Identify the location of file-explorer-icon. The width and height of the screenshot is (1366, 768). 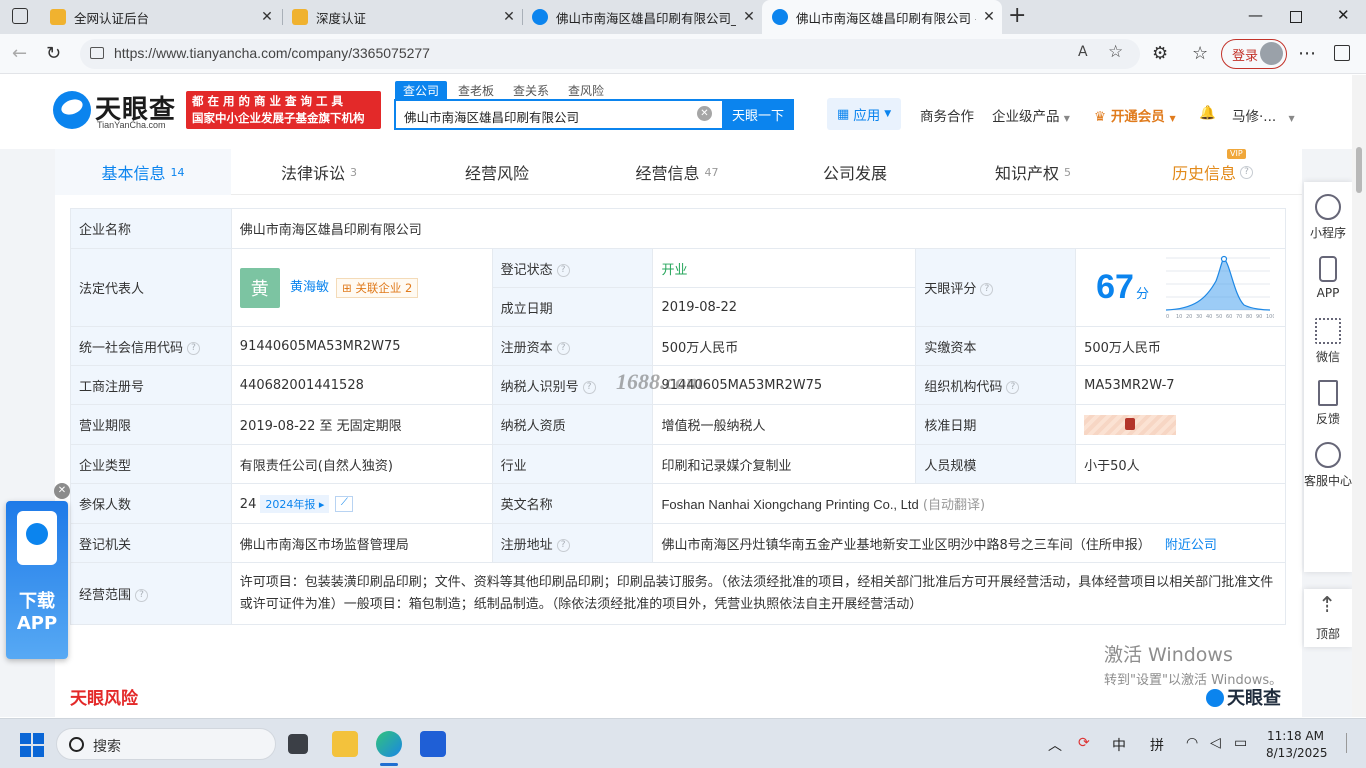
(345, 744).